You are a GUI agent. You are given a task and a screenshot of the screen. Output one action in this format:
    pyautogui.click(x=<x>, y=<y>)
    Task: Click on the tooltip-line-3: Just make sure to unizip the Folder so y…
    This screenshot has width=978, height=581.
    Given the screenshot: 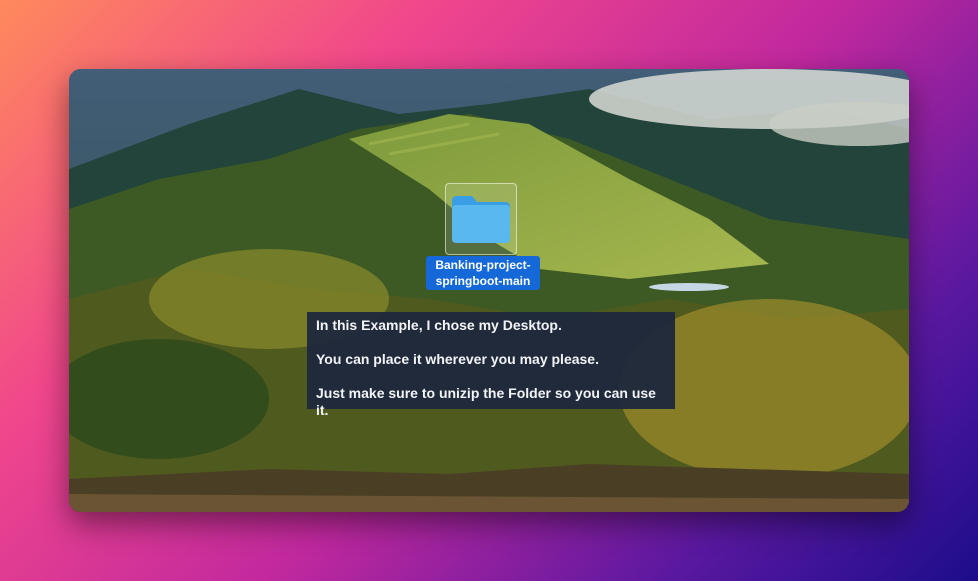 What is the action you would take?
    pyautogui.click(x=486, y=401)
    